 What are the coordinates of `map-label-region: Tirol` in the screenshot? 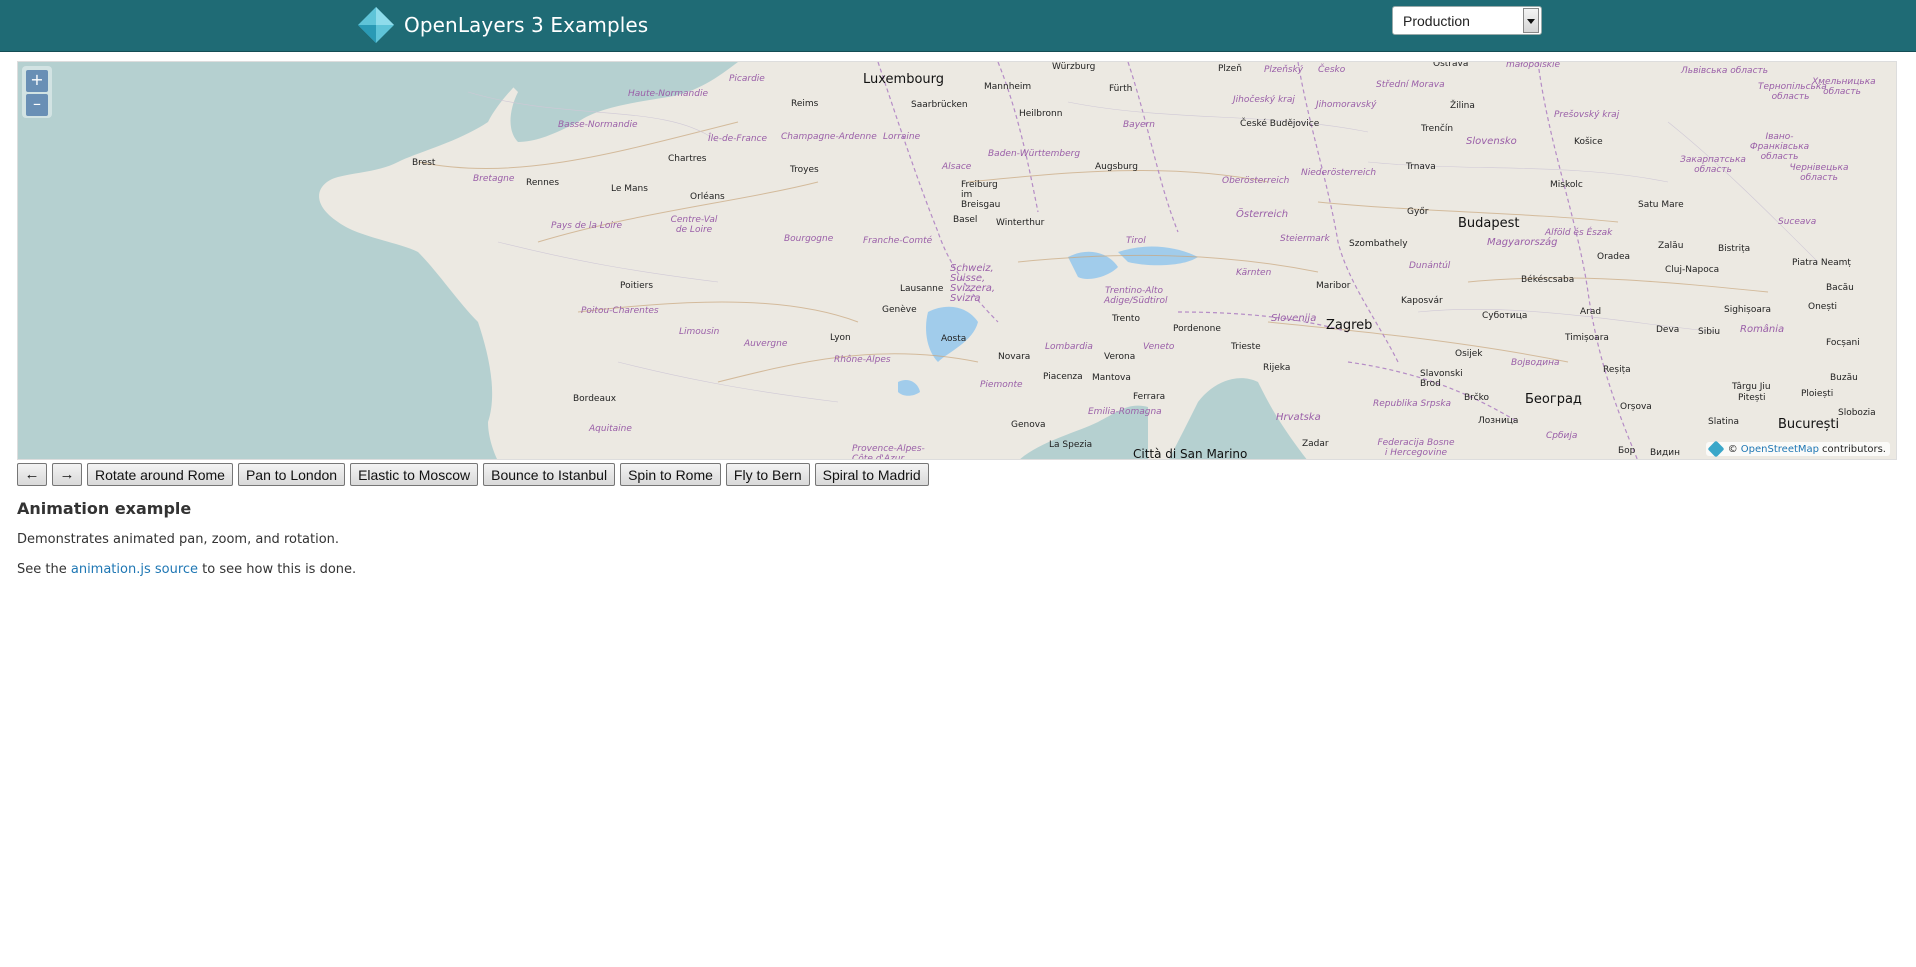 It's located at (1136, 241).